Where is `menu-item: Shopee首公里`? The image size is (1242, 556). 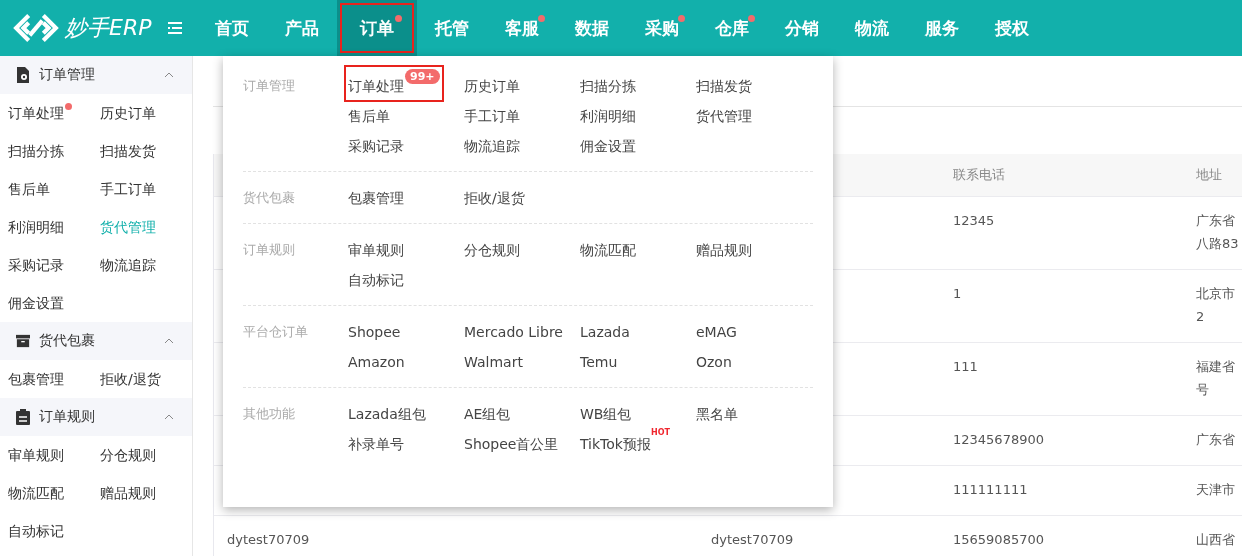
menu-item: Shopee首公里 is located at coordinates (511, 444).